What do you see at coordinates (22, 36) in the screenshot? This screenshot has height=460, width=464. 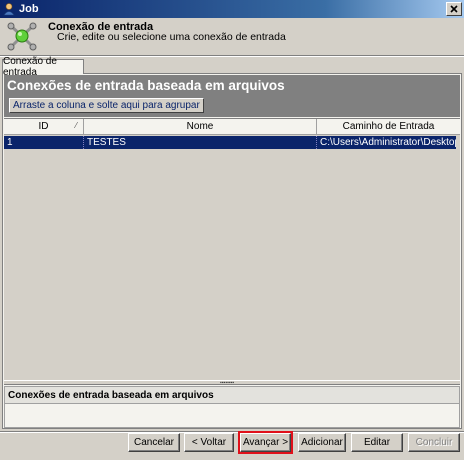 I see `connection-icon` at bounding box center [22, 36].